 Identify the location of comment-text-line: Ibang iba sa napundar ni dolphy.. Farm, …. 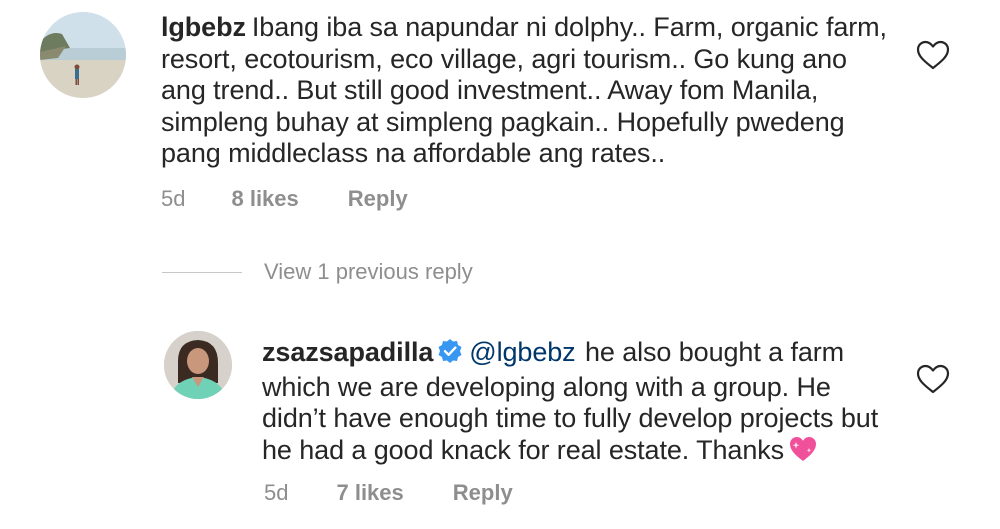
(569, 27).